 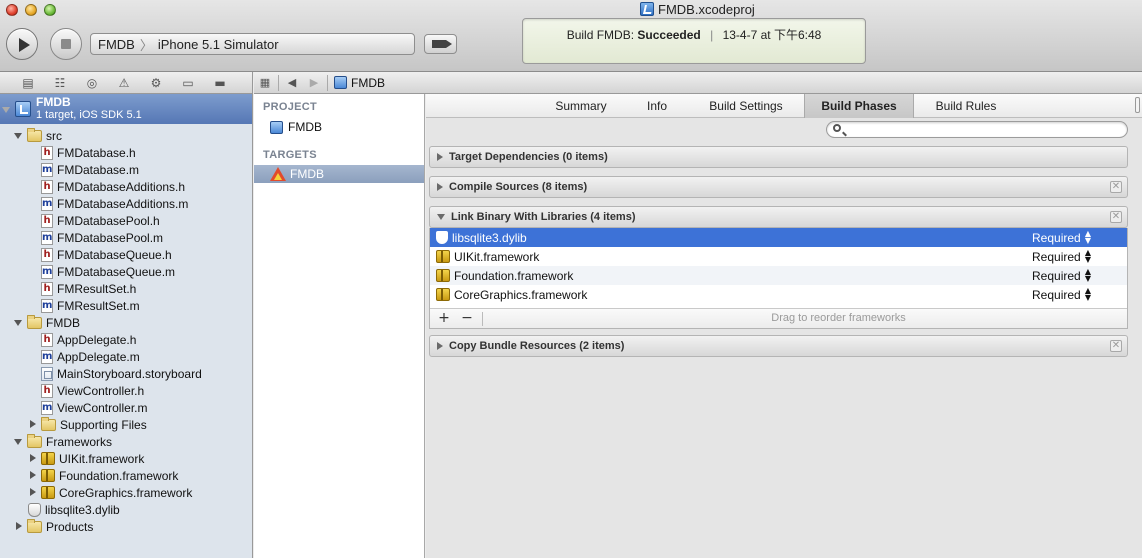 I want to click on tab-build-rules: Build Rules, so click(x=966, y=106).